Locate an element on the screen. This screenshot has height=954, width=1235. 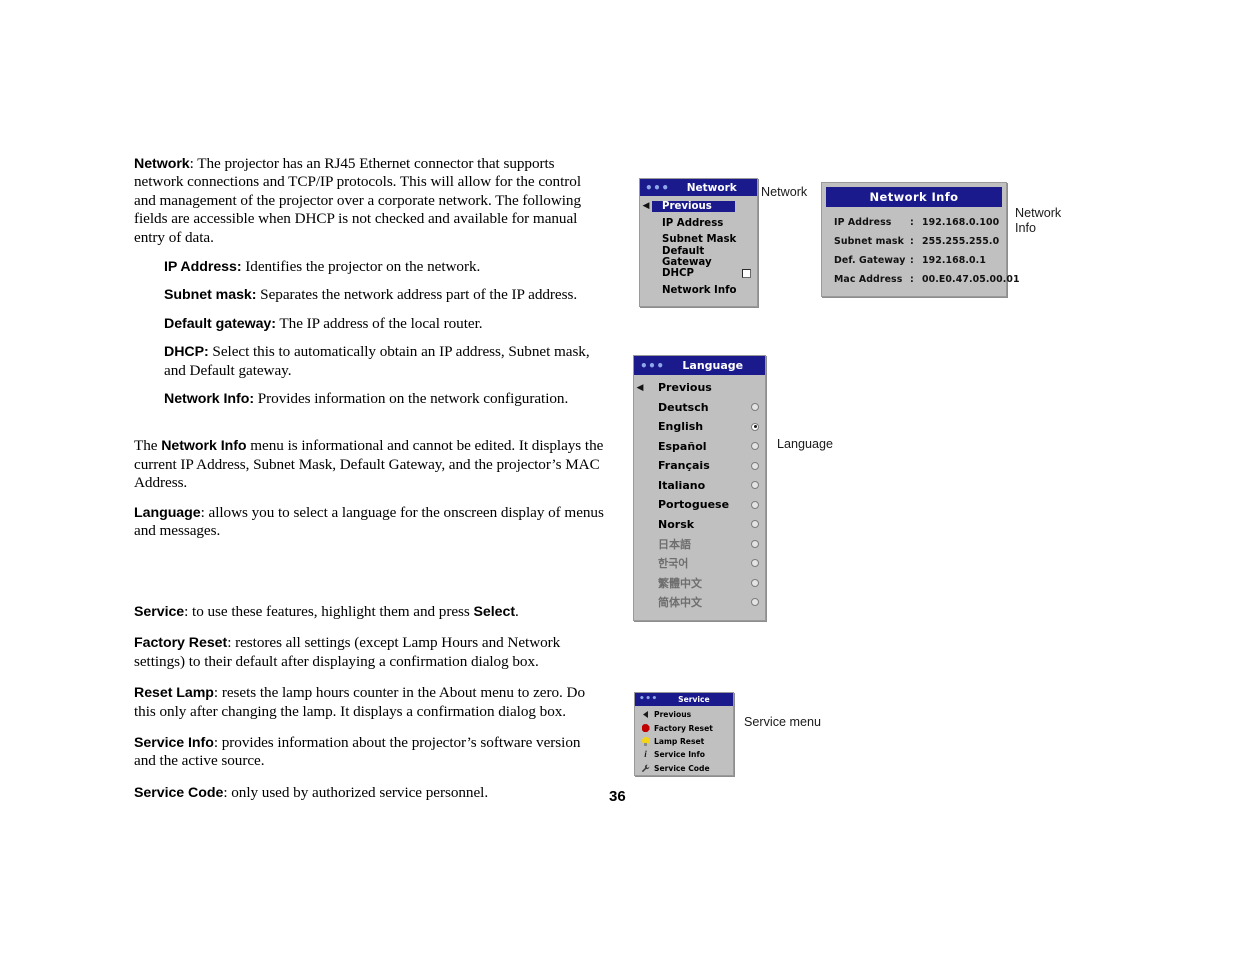
network-menu-label-network-info: Network Info is located at coordinates (699, 290).